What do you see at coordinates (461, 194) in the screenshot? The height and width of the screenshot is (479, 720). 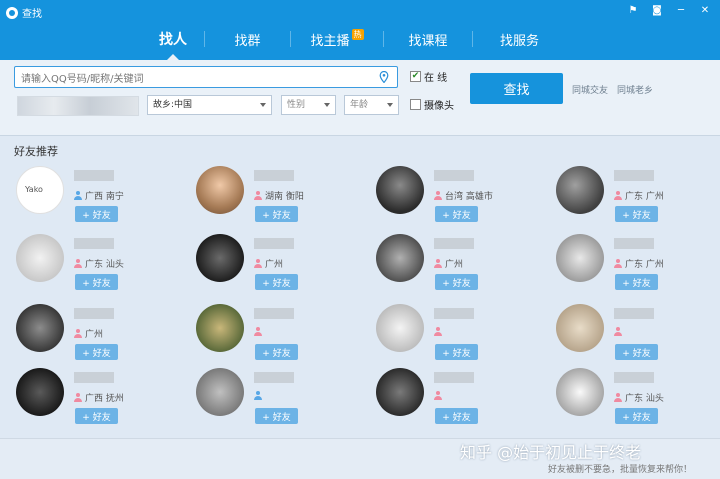 I see `friend-card: 台湾 高雄市 + 好友` at bounding box center [461, 194].